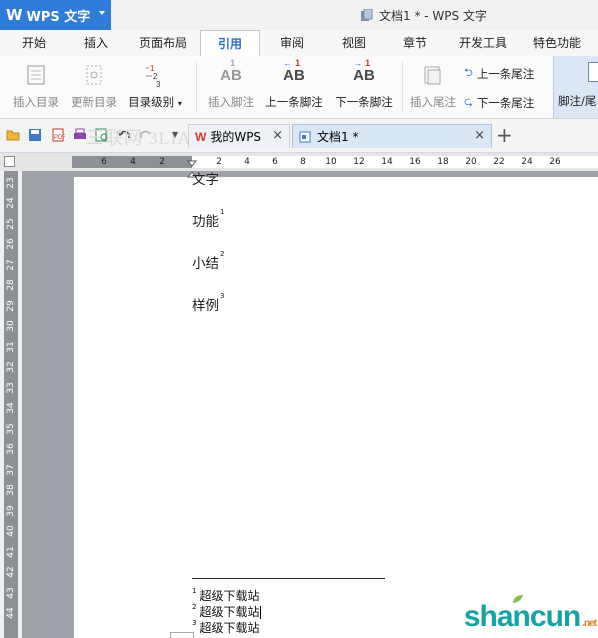 The image size is (598, 638). What do you see at coordinates (208, 303) in the screenshot?
I see `doc-line: 样例3` at bounding box center [208, 303].